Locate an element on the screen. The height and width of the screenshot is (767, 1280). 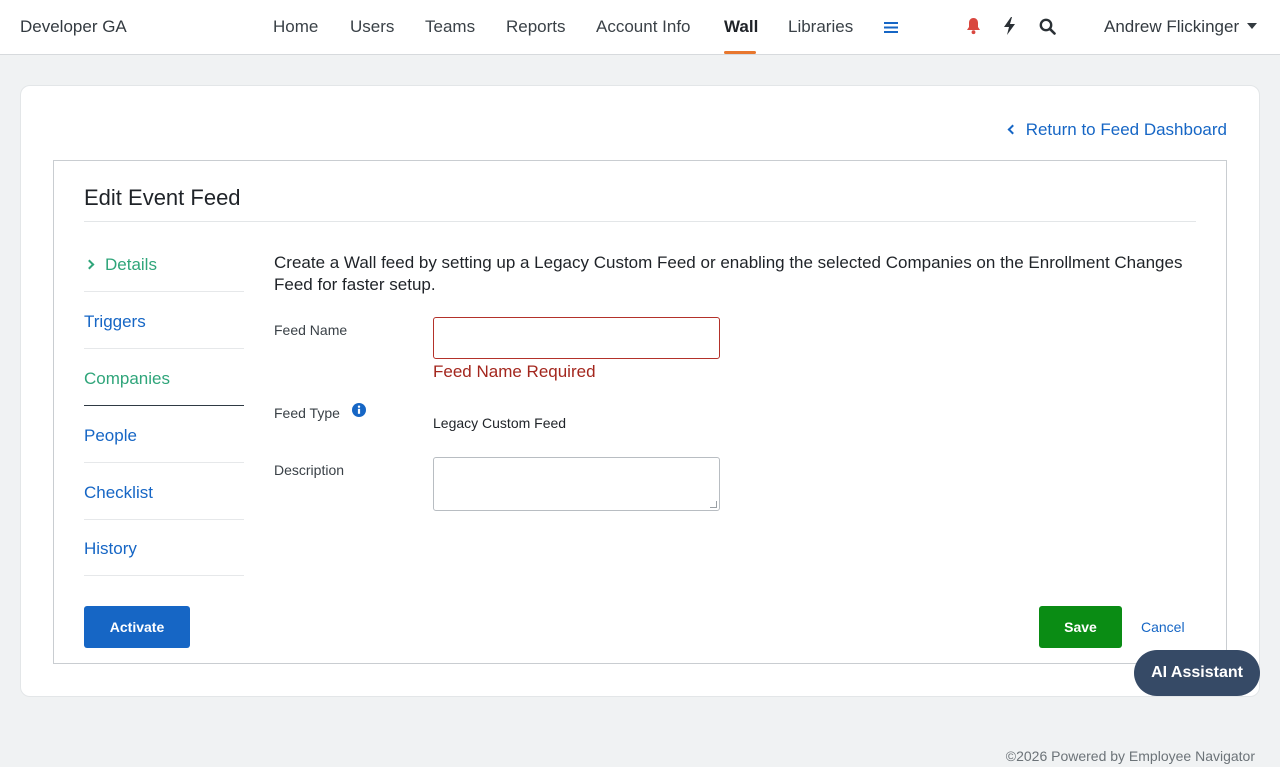
user-menu: Andrew Flickinger is located at coordinates (1181, 27).